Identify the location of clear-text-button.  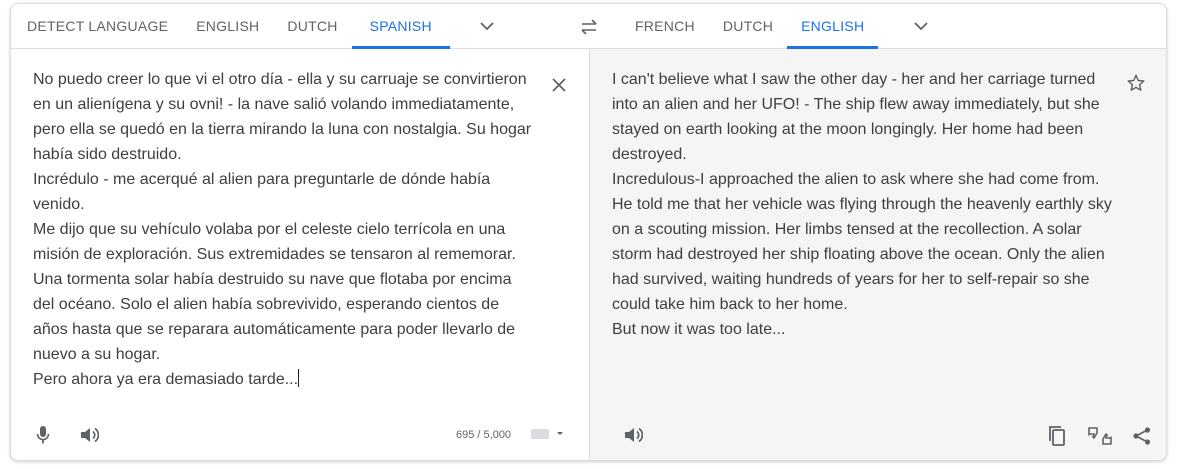
(559, 85).